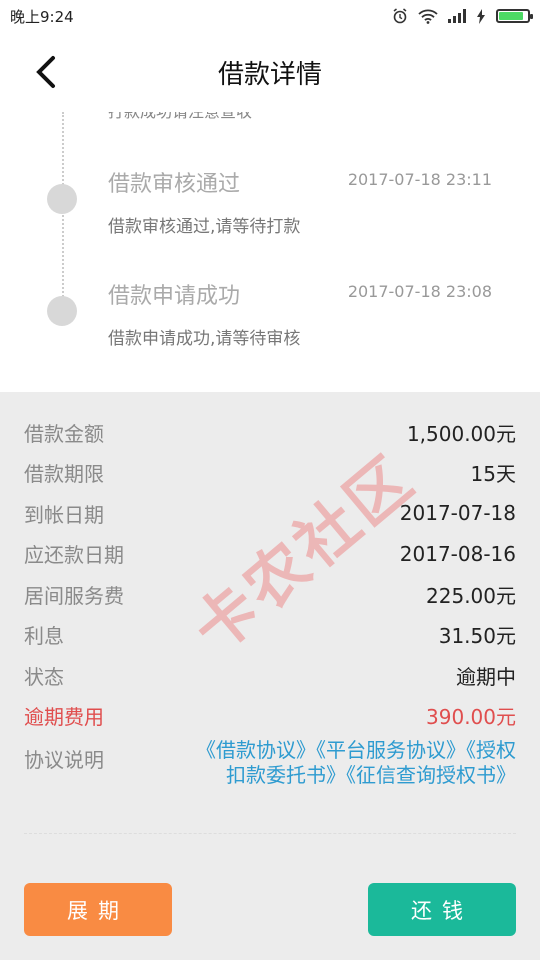 The image size is (540, 960). Describe the element at coordinates (457, 16) in the screenshot. I see `signal-icon` at that location.